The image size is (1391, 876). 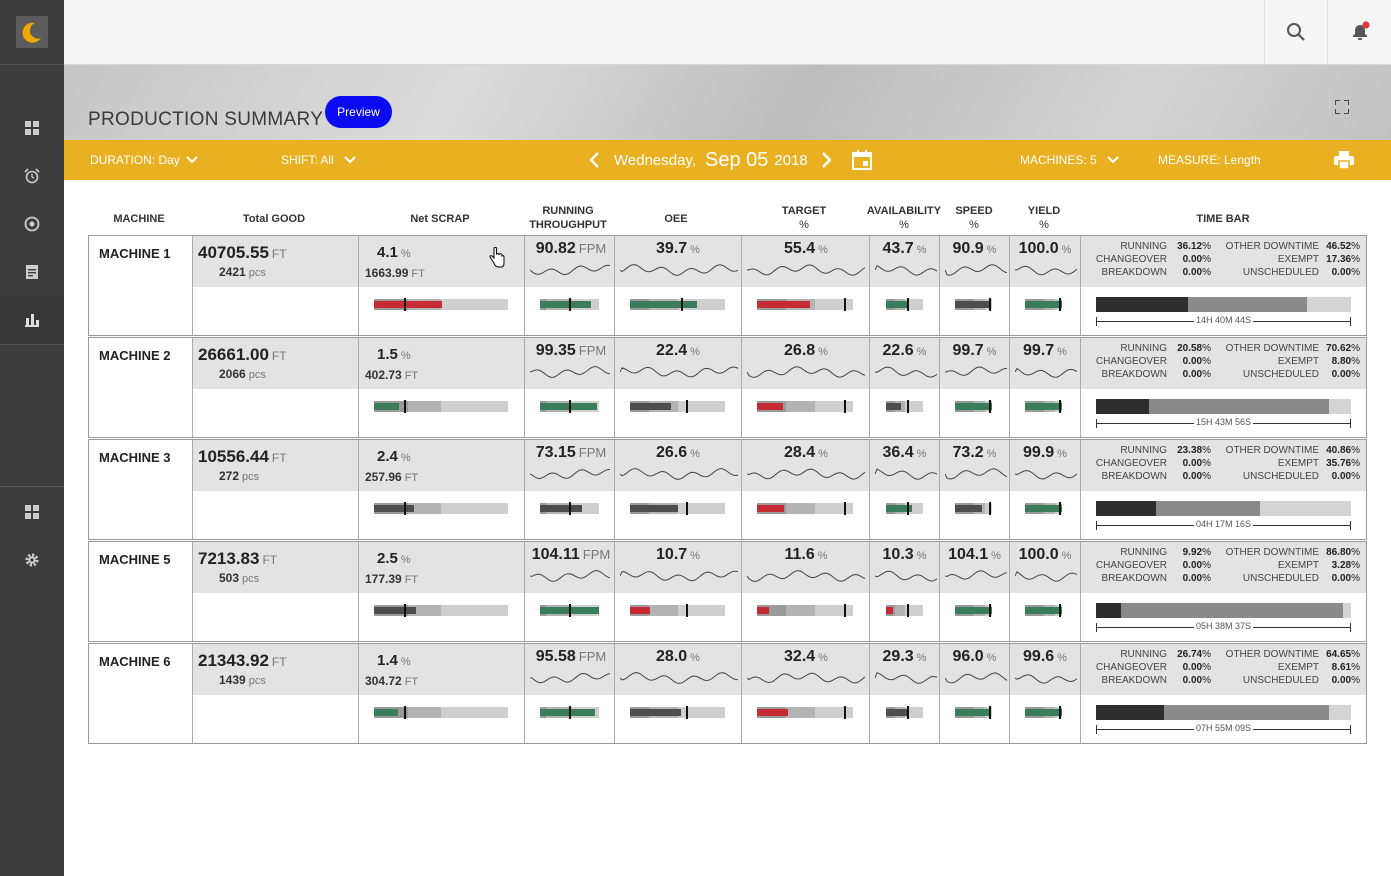 I want to click on timebar-label-exempt: EXEMPT, so click(x=1298, y=259).